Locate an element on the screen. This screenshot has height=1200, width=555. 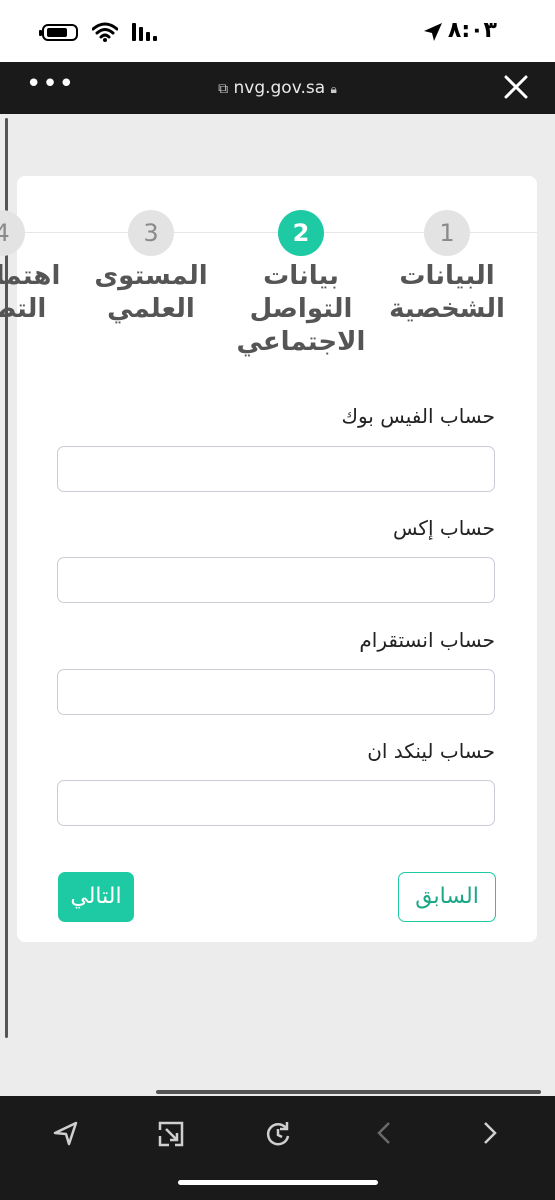
close-icon is located at coordinates (516, 87).